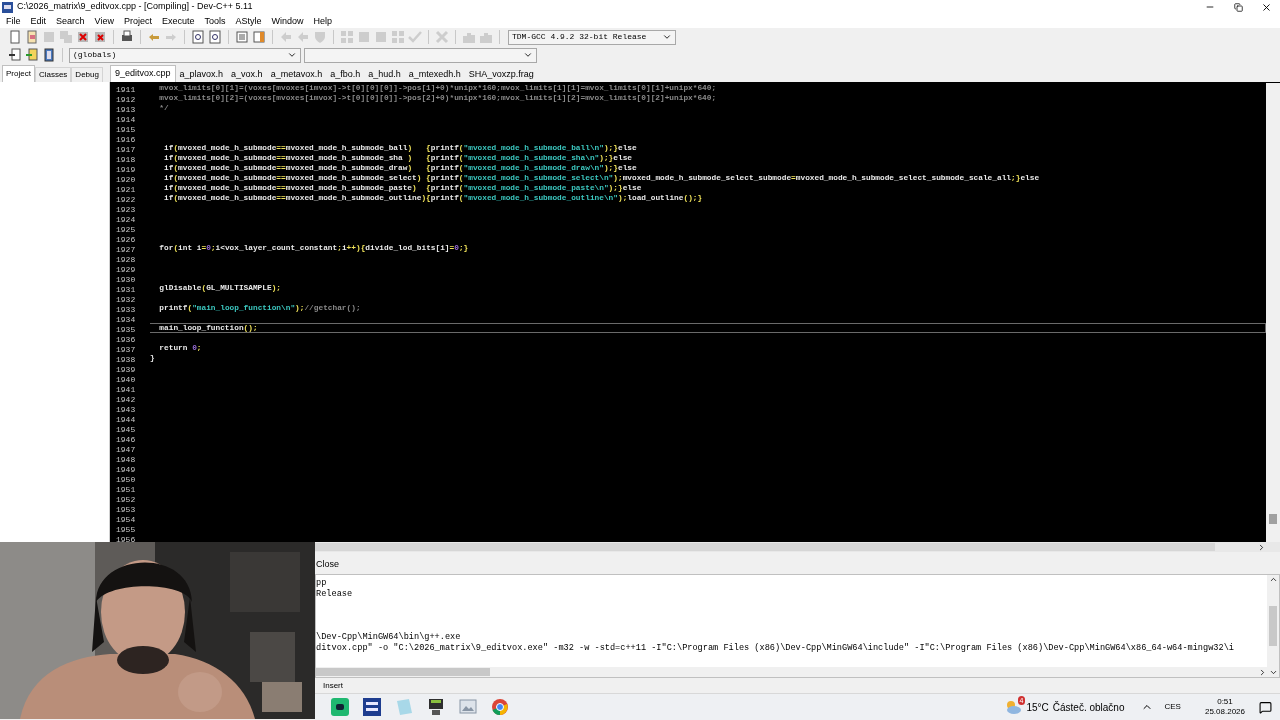 This screenshot has height=720, width=1280. Describe the element at coordinates (126, 129) in the screenshot. I see `line-number: 1915` at that location.